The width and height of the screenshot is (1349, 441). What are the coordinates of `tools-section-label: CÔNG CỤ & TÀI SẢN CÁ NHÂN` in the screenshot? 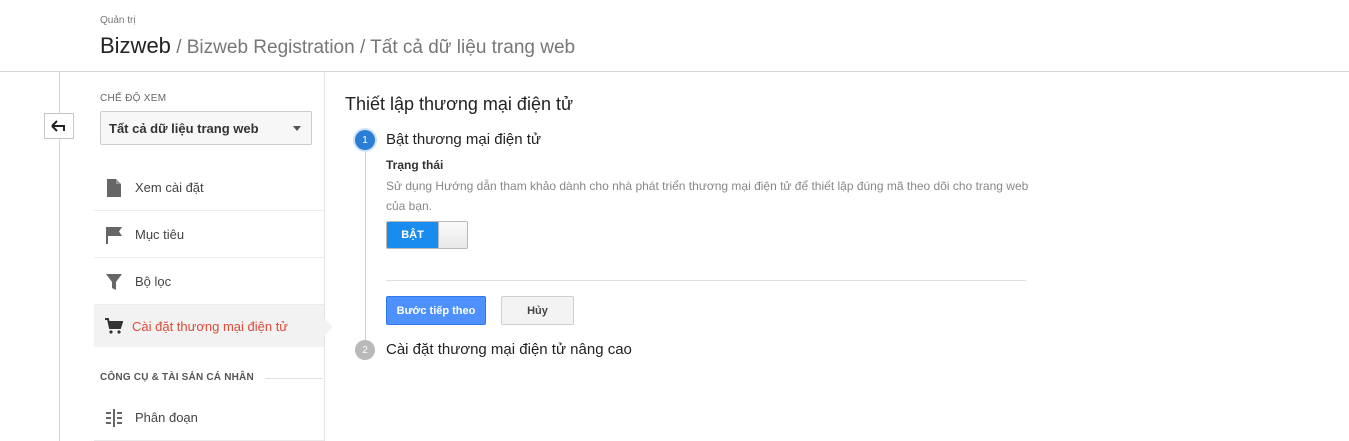 It's located at (177, 377).